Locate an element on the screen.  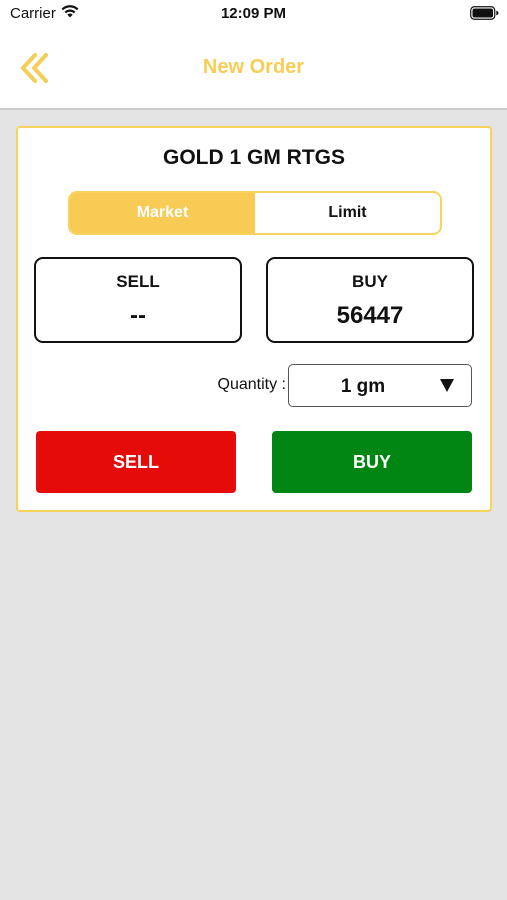
sell-price-box: SELL -- is located at coordinates (138, 300).